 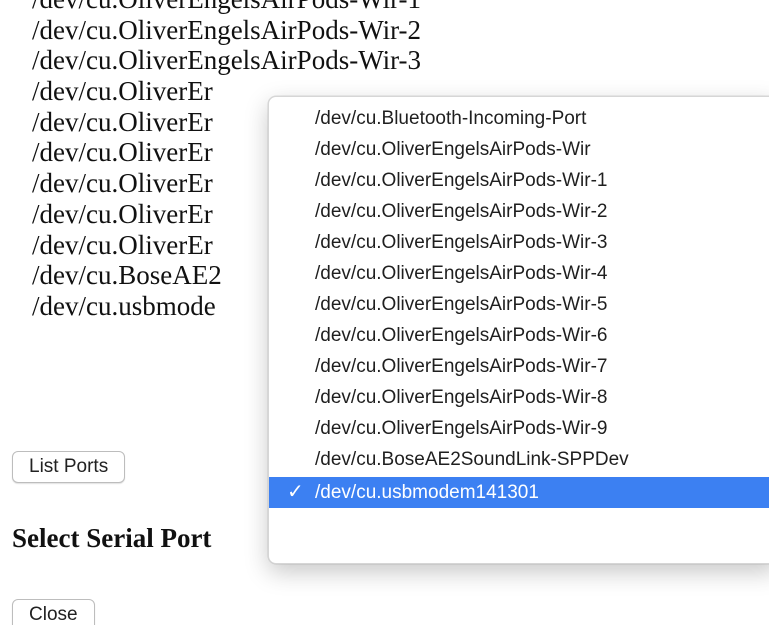 I want to click on dropdown-option: /dev/cu.OliverEngelsAirPods-Wir-9, so click(x=519, y=428).